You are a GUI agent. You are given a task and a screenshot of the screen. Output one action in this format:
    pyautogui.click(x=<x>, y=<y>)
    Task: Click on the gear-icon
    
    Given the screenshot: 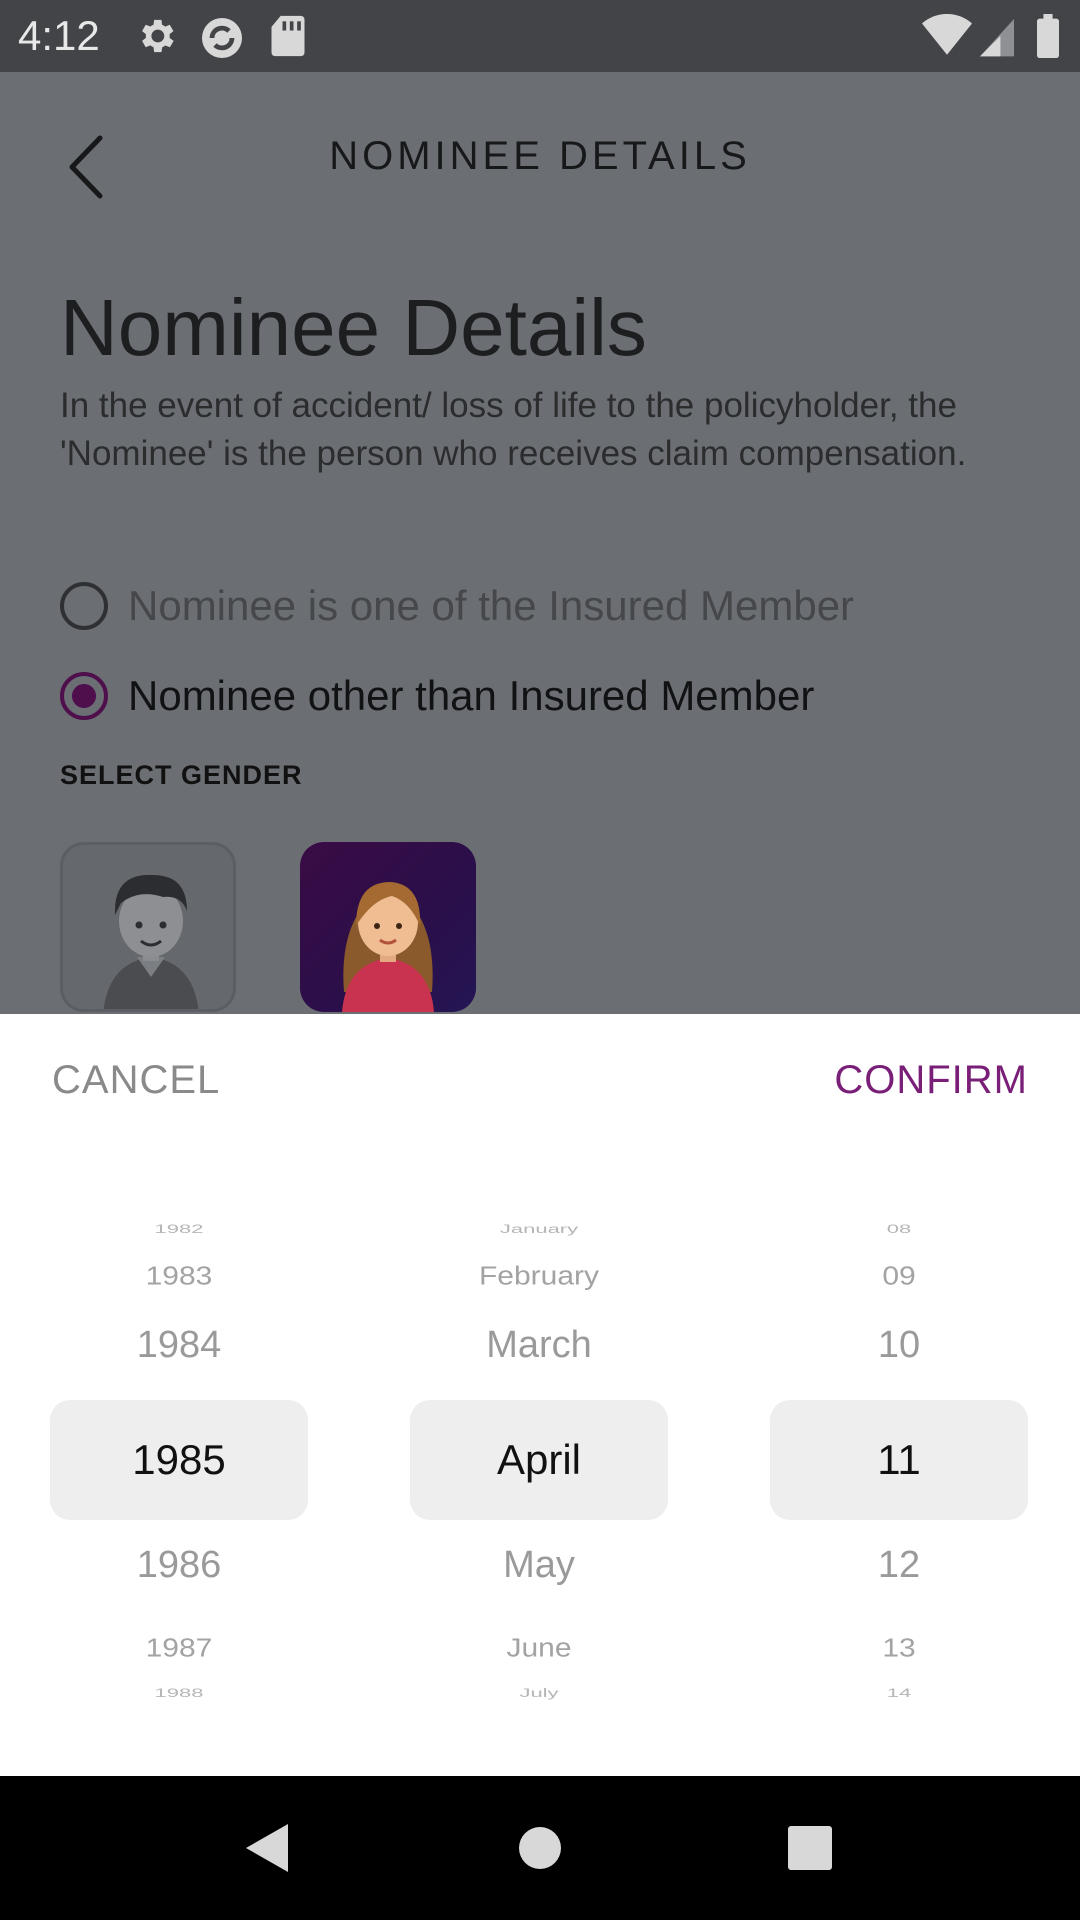 What is the action you would take?
    pyautogui.click(x=158, y=36)
    